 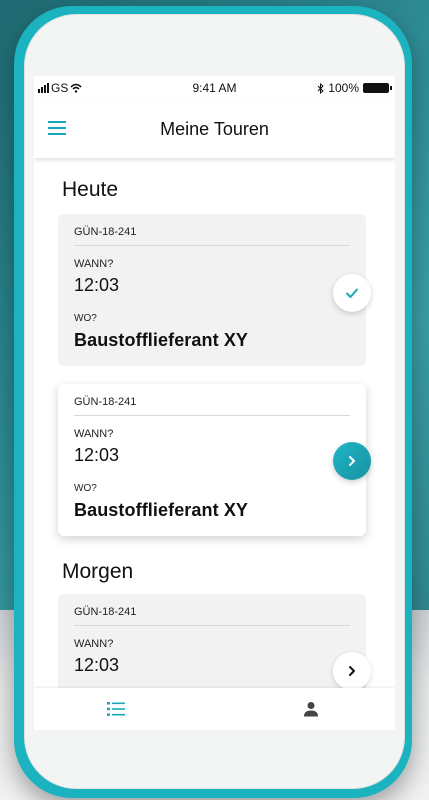 What do you see at coordinates (343, 88) in the screenshot?
I see `battery-percent: 100%` at bounding box center [343, 88].